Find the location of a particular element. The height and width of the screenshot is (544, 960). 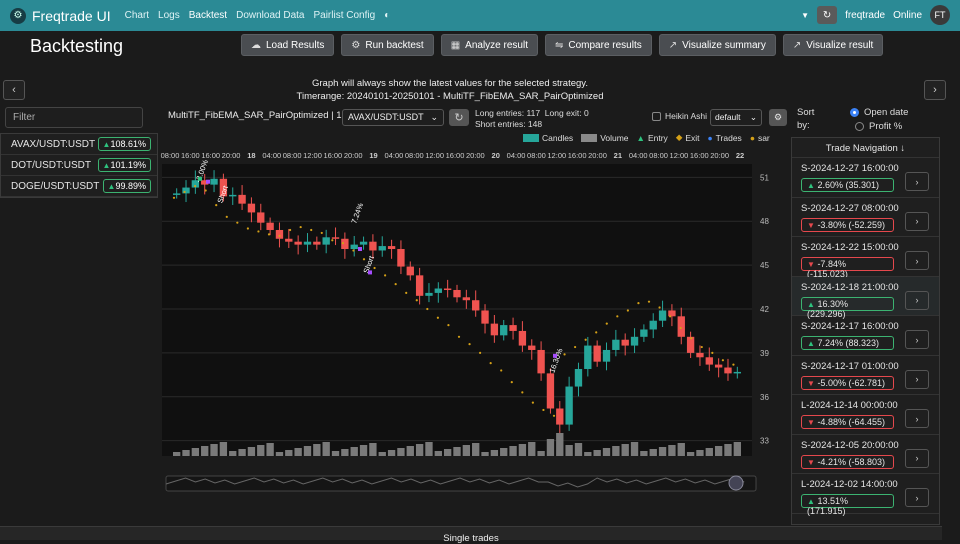

collapse-left-button: ‹ is located at coordinates (14, 90).